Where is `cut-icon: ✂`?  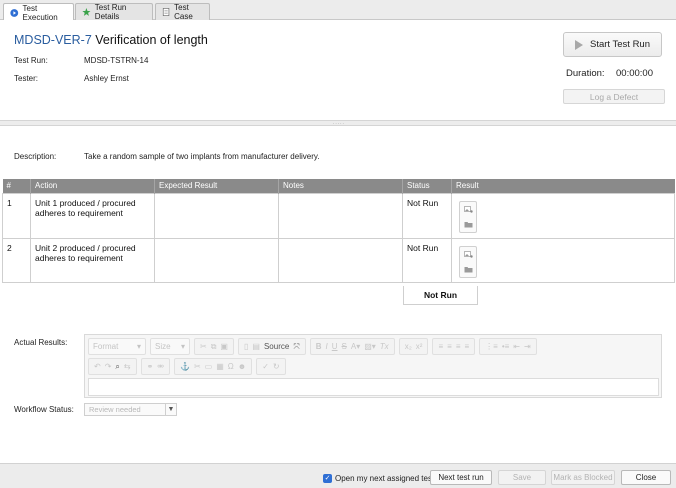 cut-icon: ✂ is located at coordinates (203, 346).